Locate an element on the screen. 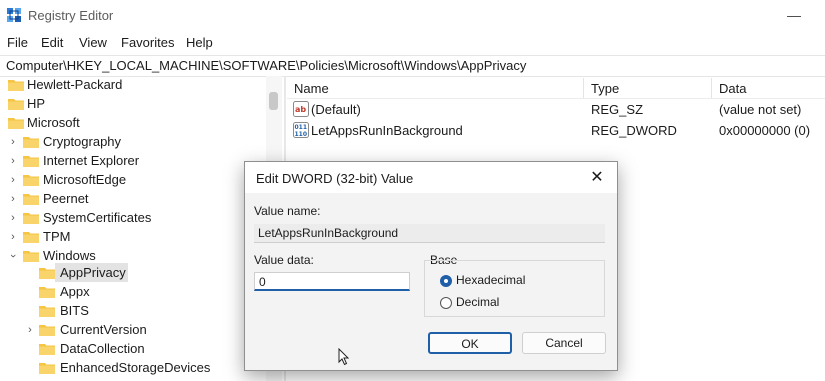 Image resolution: width=825 pixels, height=381 pixels. svg-text: 110 is located at coordinates (301, 134).